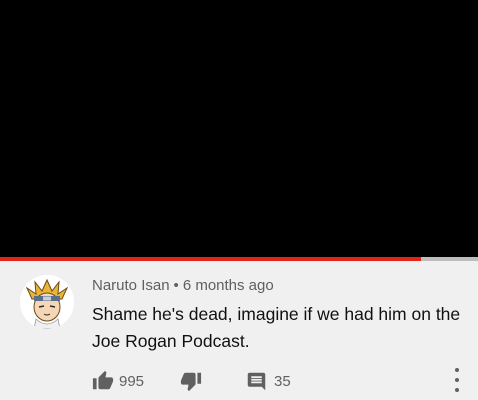 The height and width of the screenshot is (400, 478). What do you see at coordinates (131, 285) in the screenshot?
I see `comment-author: Naruto Isan` at bounding box center [131, 285].